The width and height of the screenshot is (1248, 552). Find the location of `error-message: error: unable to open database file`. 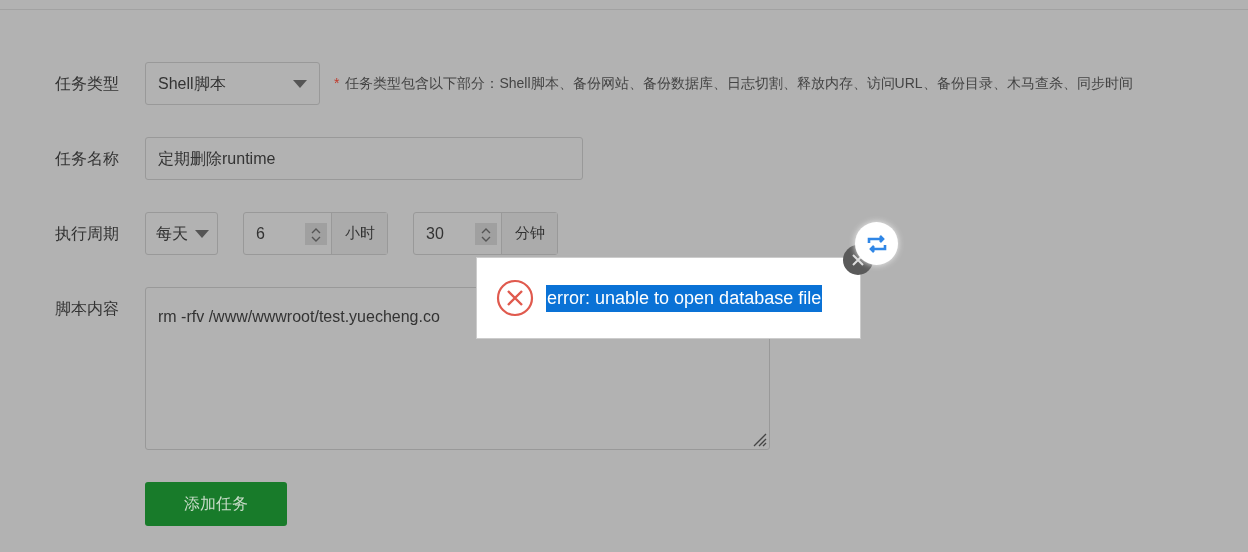

error-message: error: unable to open database file is located at coordinates (684, 298).